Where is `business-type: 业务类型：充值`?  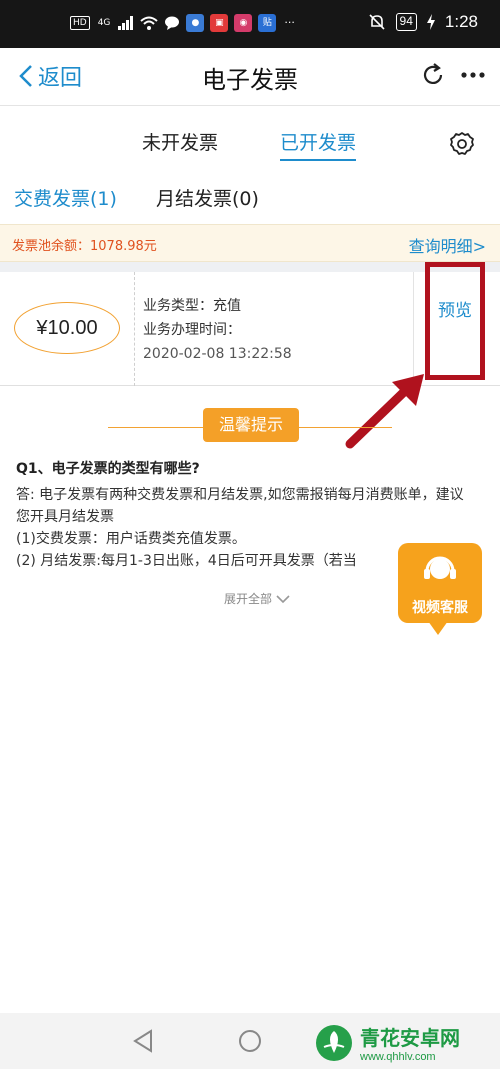
business-type: 业务类型：充值 is located at coordinates (192, 306).